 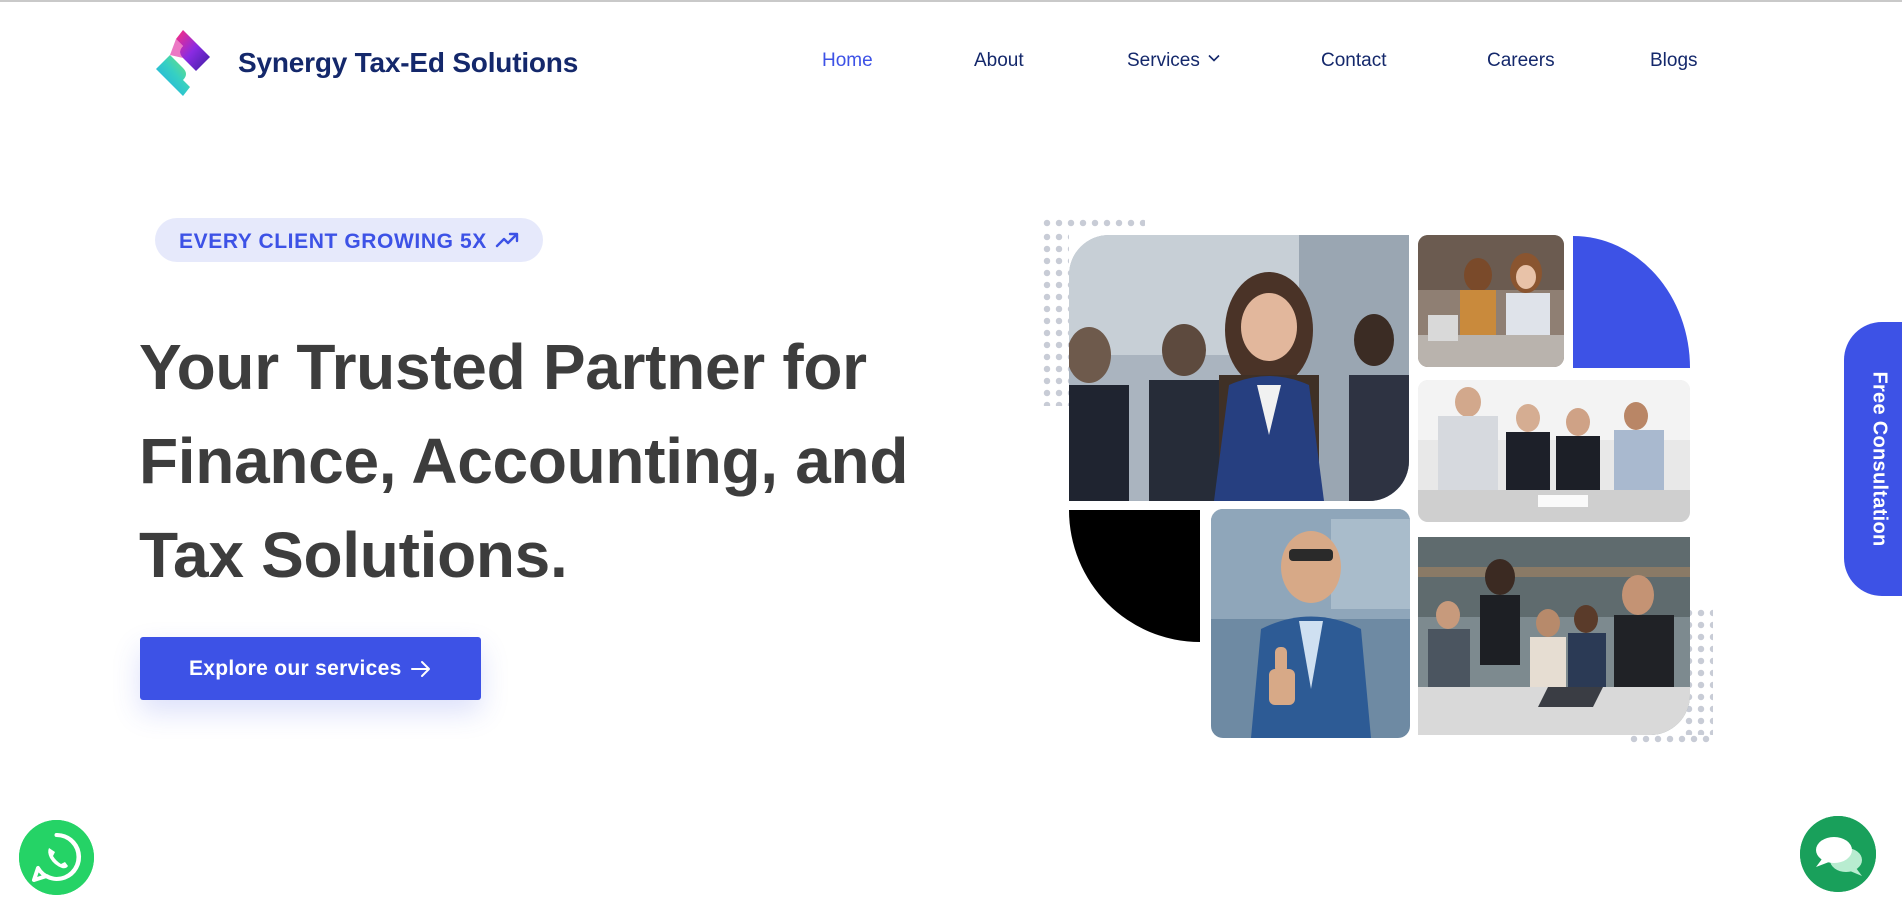 I want to click on window-top-border, so click(x=951, y=1).